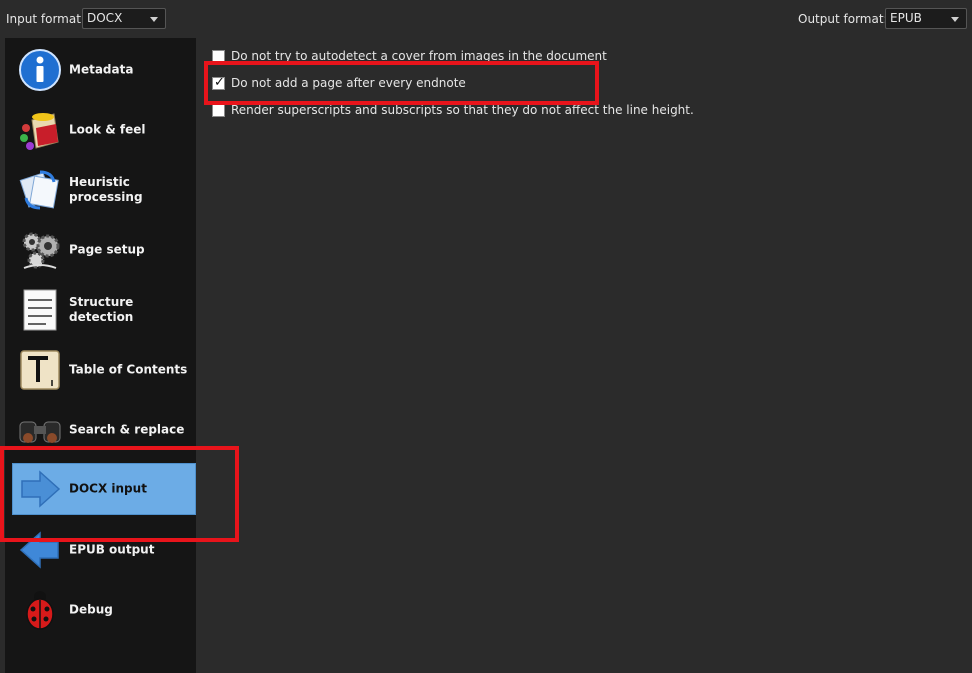  I want to click on sidebar-item-label: Structure detection, so click(101, 309).